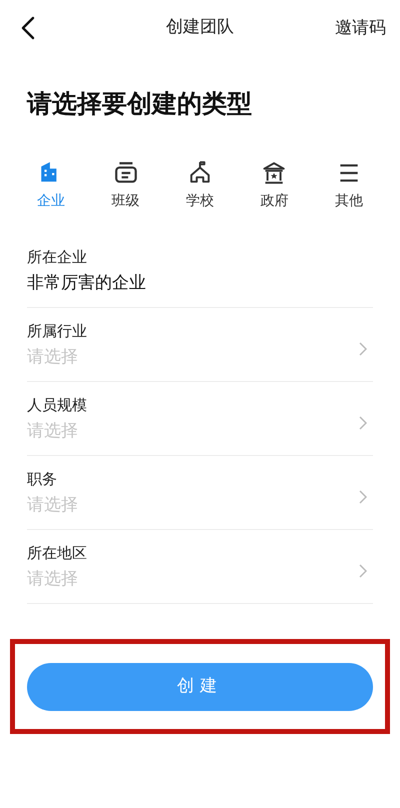 This screenshot has height=808, width=400. Describe the element at coordinates (57, 331) in the screenshot. I see `field-label: 所属行业` at that location.